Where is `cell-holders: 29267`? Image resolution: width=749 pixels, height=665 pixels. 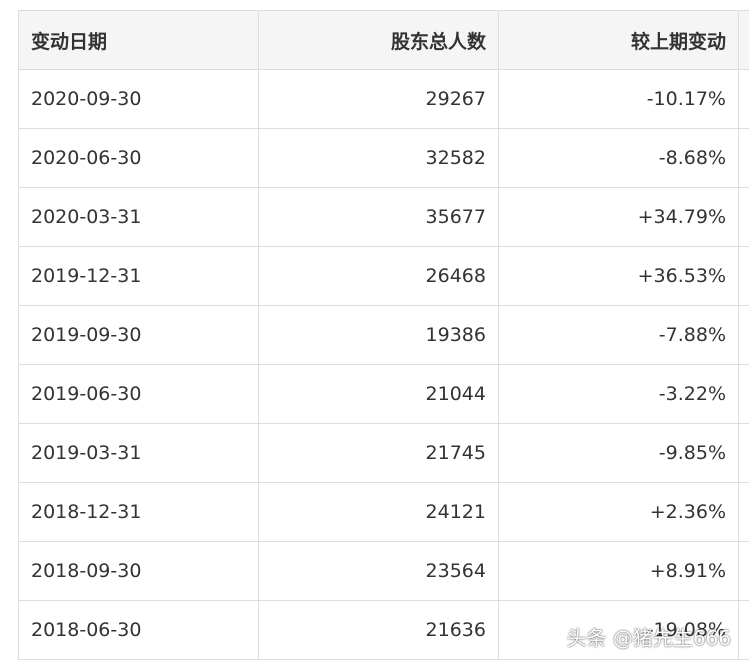 cell-holders: 29267 is located at coordinates (378, 99).